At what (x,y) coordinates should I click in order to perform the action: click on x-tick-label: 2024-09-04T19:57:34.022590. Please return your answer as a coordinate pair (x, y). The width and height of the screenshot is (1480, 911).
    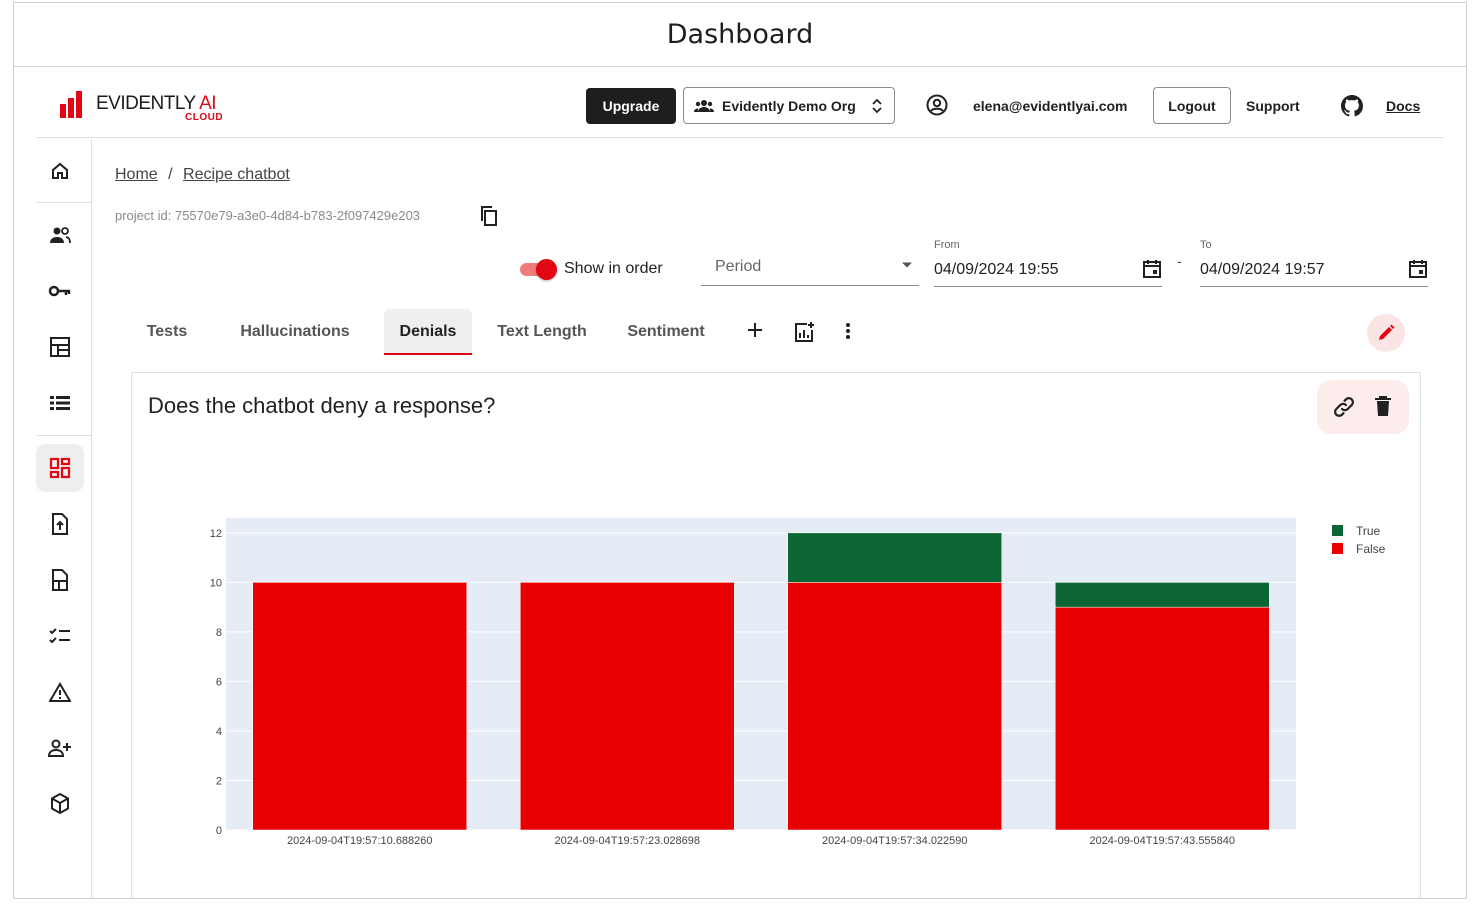
    Looking at the image, I should click on (895, 841).